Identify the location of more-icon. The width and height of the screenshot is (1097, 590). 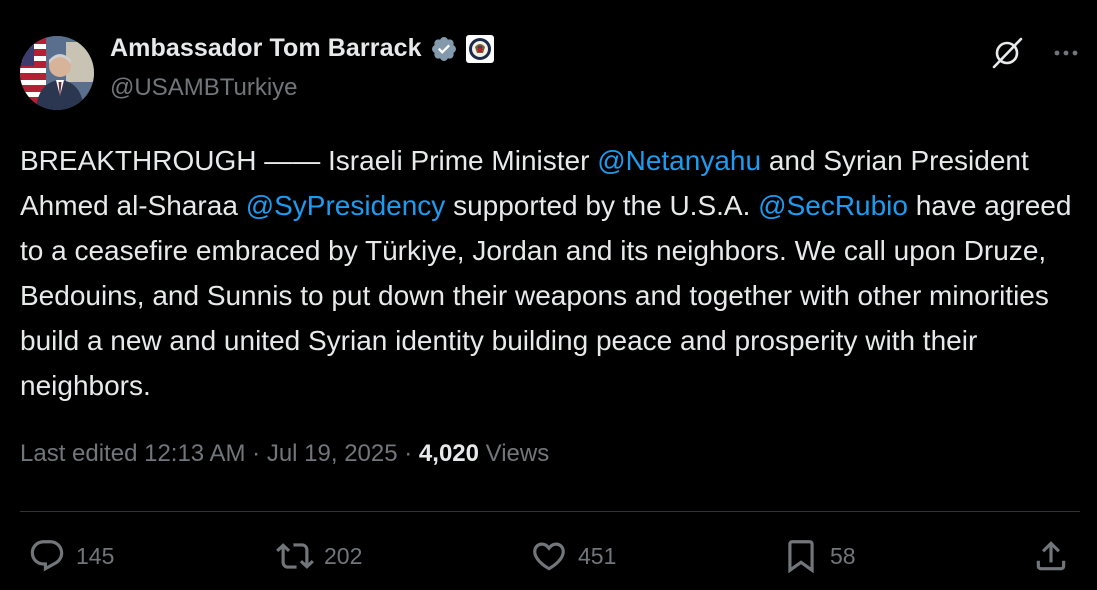
(1066, 55).